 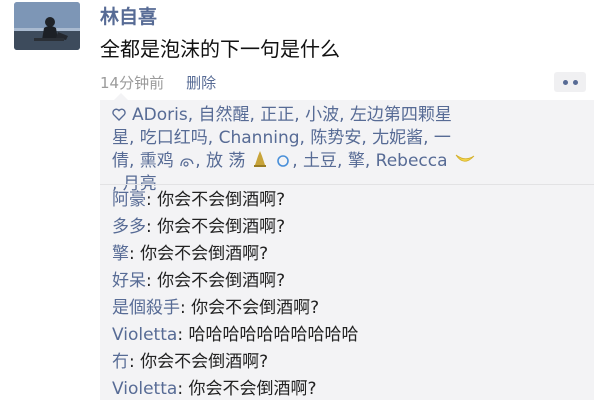 What do you see at coordinates (350, 281) in the screenshot?
I see `comment-item: 好呆: 你会不会倒酒啊?` at bounding box center [350, 281].